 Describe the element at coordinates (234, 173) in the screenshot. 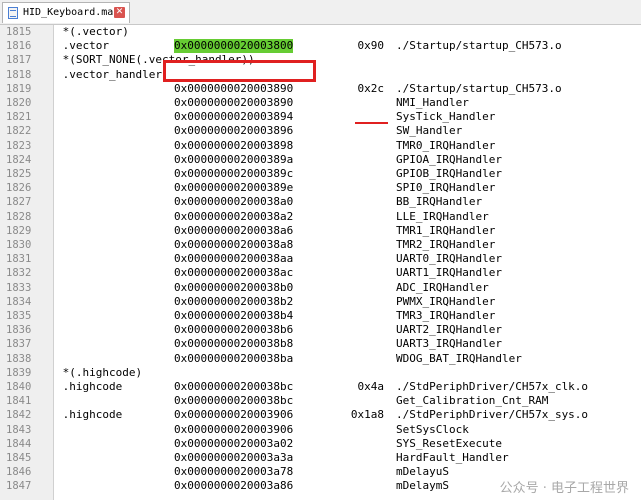

I see `address-value: 0x000000002000389c` at that location.